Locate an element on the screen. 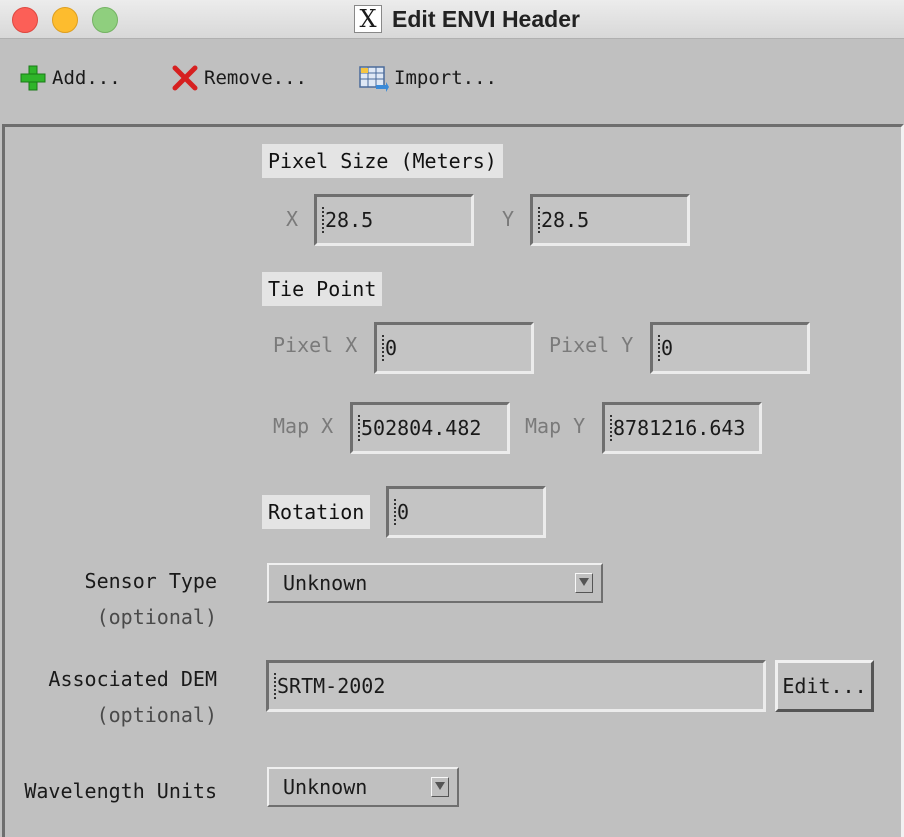 Image resolution: width=904 pixels, height=837 pixels. title-container: X Edit ENVI Header is located at coordinates (452, 19).